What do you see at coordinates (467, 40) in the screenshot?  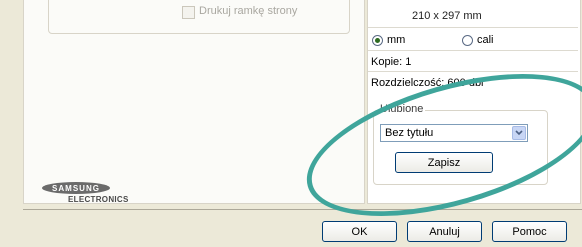 I see `unit-inch-radio` at bounding box center [467, 40].